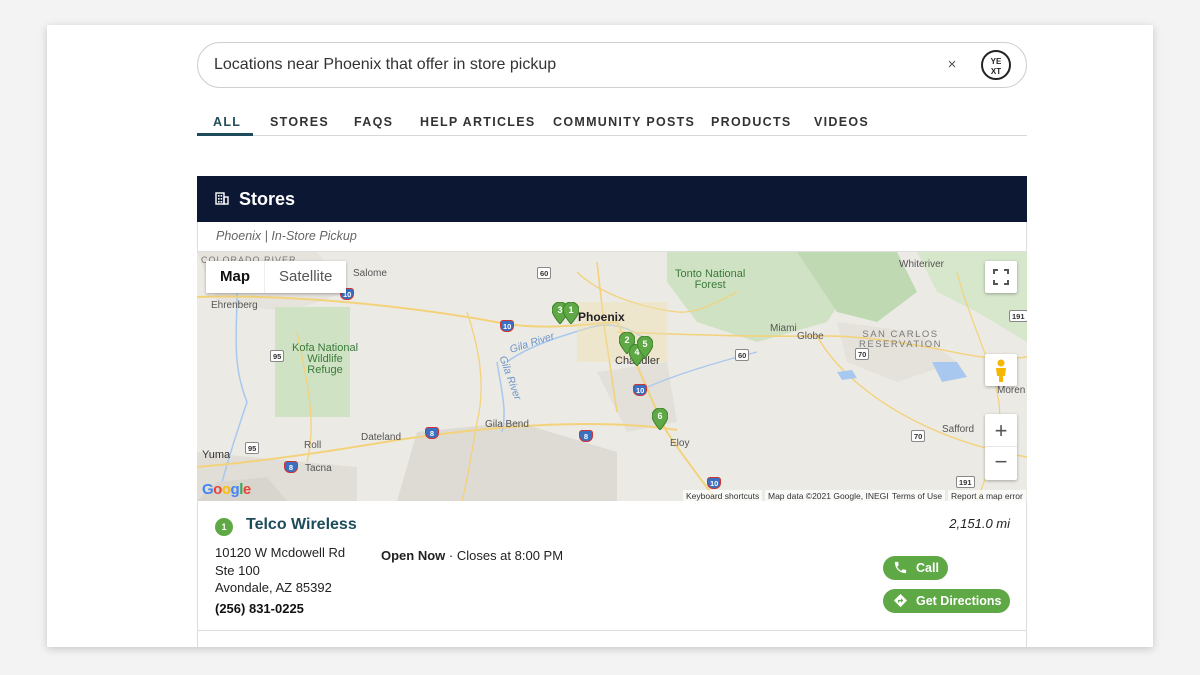 This screenshot has height=675, width=1200. I want to click on section-header: Stores, so click(612, 199).